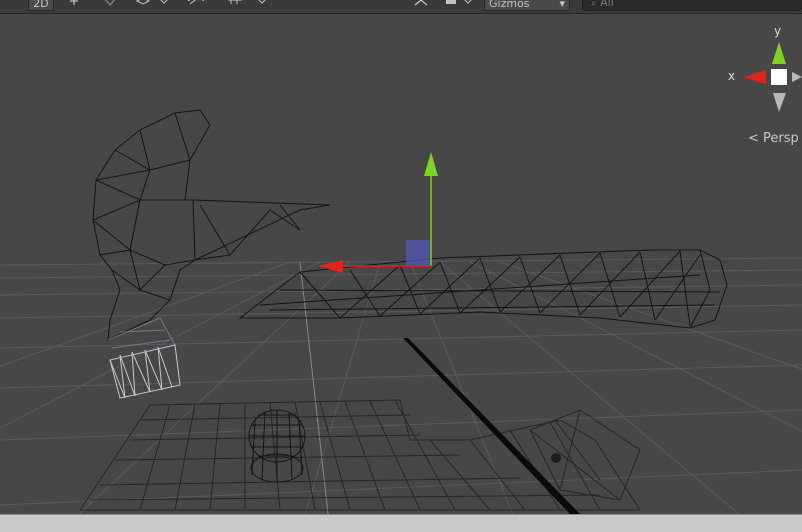 The width and height of the screenshot is (802, 532). Describe the element at coordinates (594, 4) in the screenshot. I see `search-icon: ⌕` at that location.